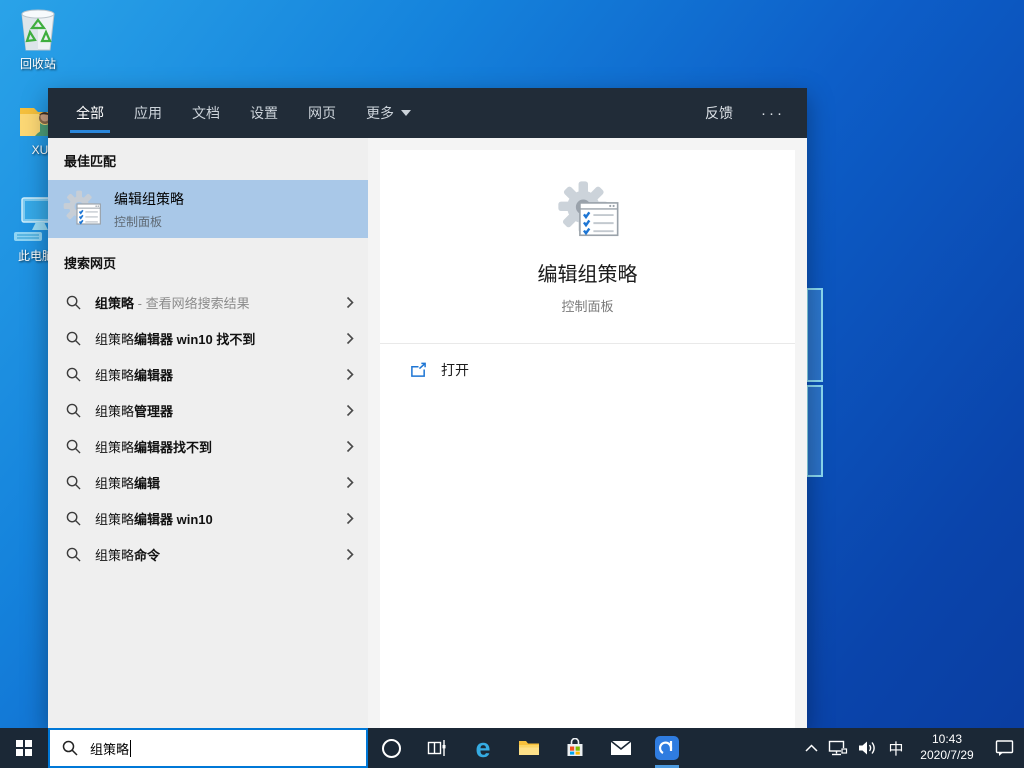 This screenshot has height=768, width=1024. Describe the element at coordinates (587, 306) in the screenshot. I see `detail-subtitle: 控制面板` at that location.